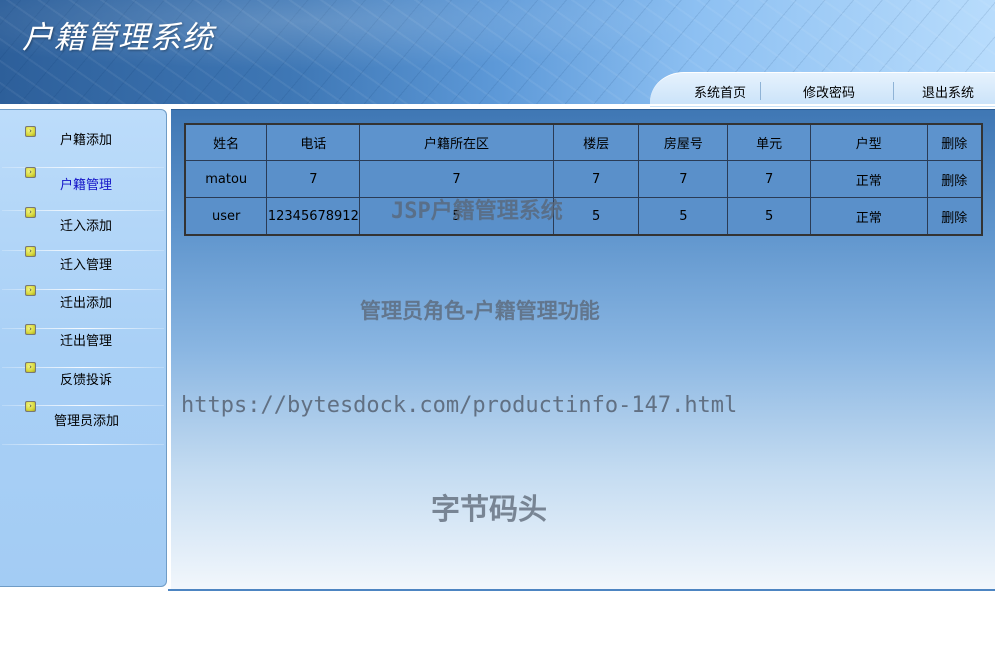  What do you see at coordinates (313, 216) in the screenshot?
I see `cell-phone: 12345678912` at bounding box center [313, 216].